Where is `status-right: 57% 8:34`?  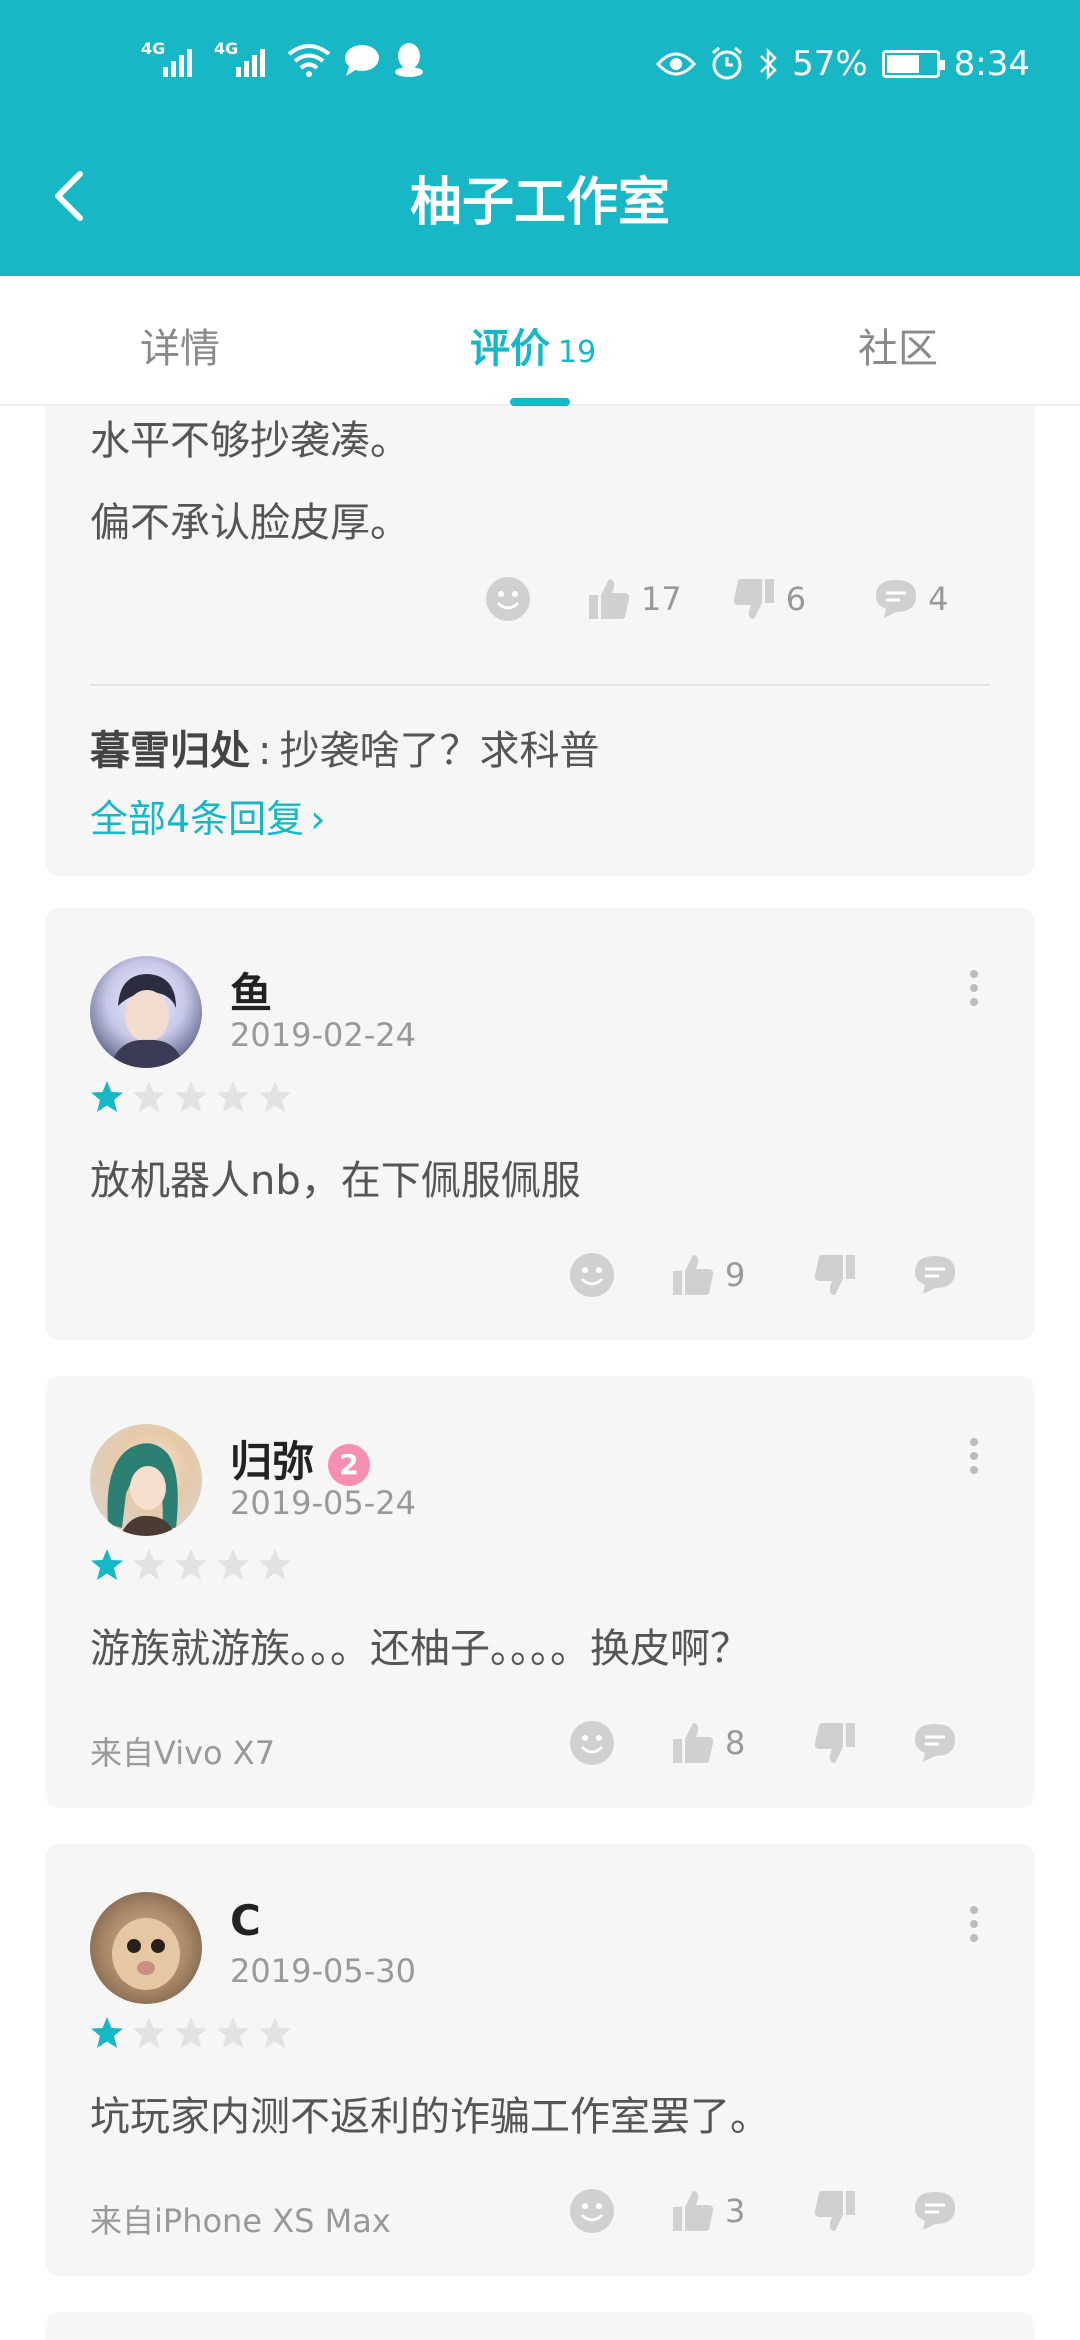 status-right: 57% 8:34 is located at coordinates (843, 64).